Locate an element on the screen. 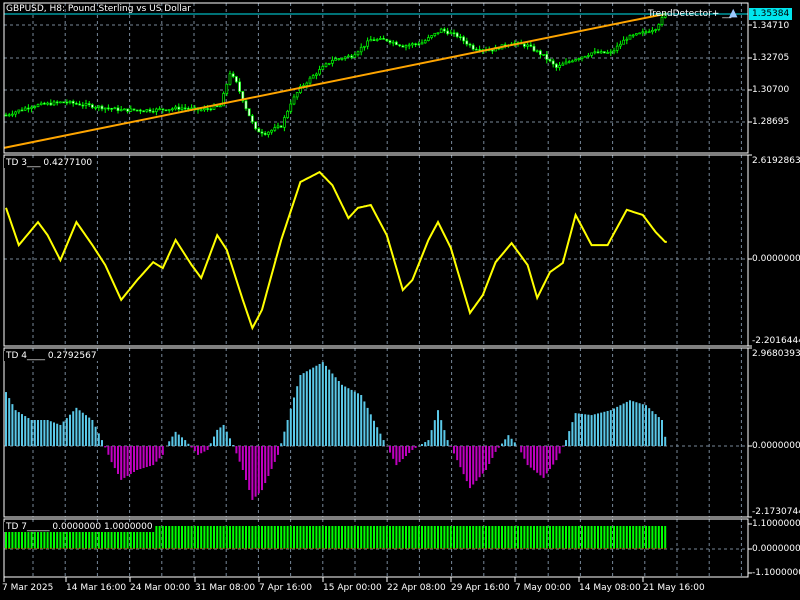  time-axis-label: 24 Mar 00:00 is located at coordinates (160, 588).